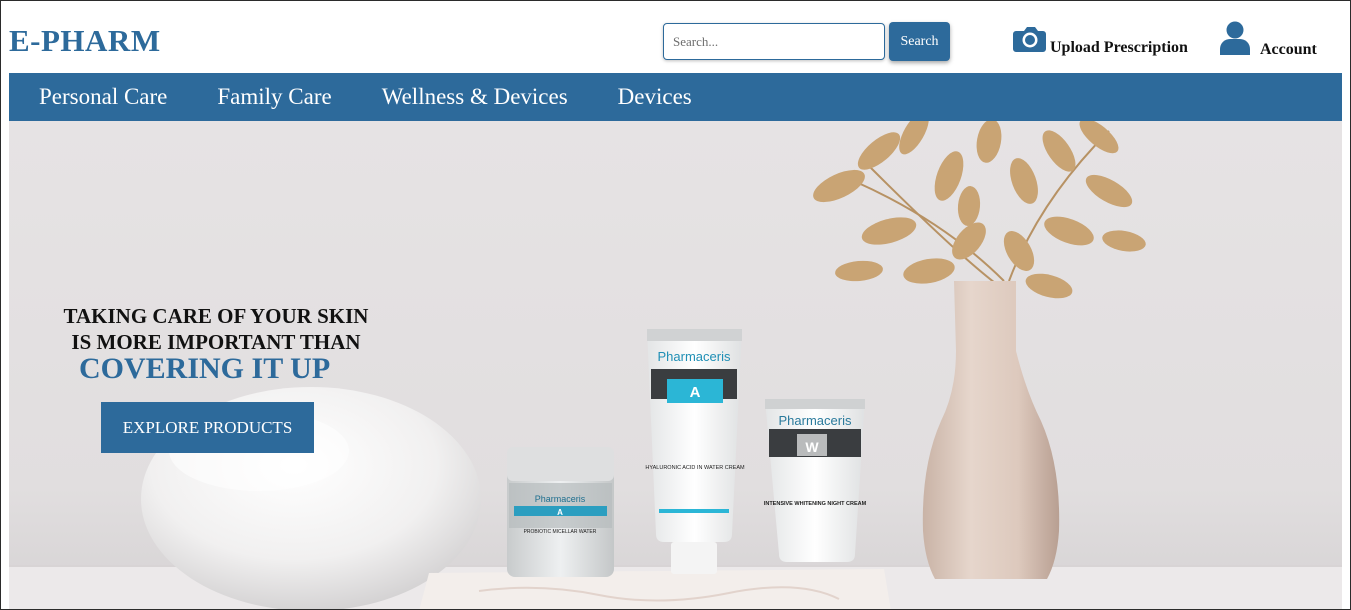 The width and height of the screenshot is (1351, 610). What do you see at coordinates (655, 97) in the screenshot?
I see `nav-item-devices: Devices` at bounding box center [655, 97].